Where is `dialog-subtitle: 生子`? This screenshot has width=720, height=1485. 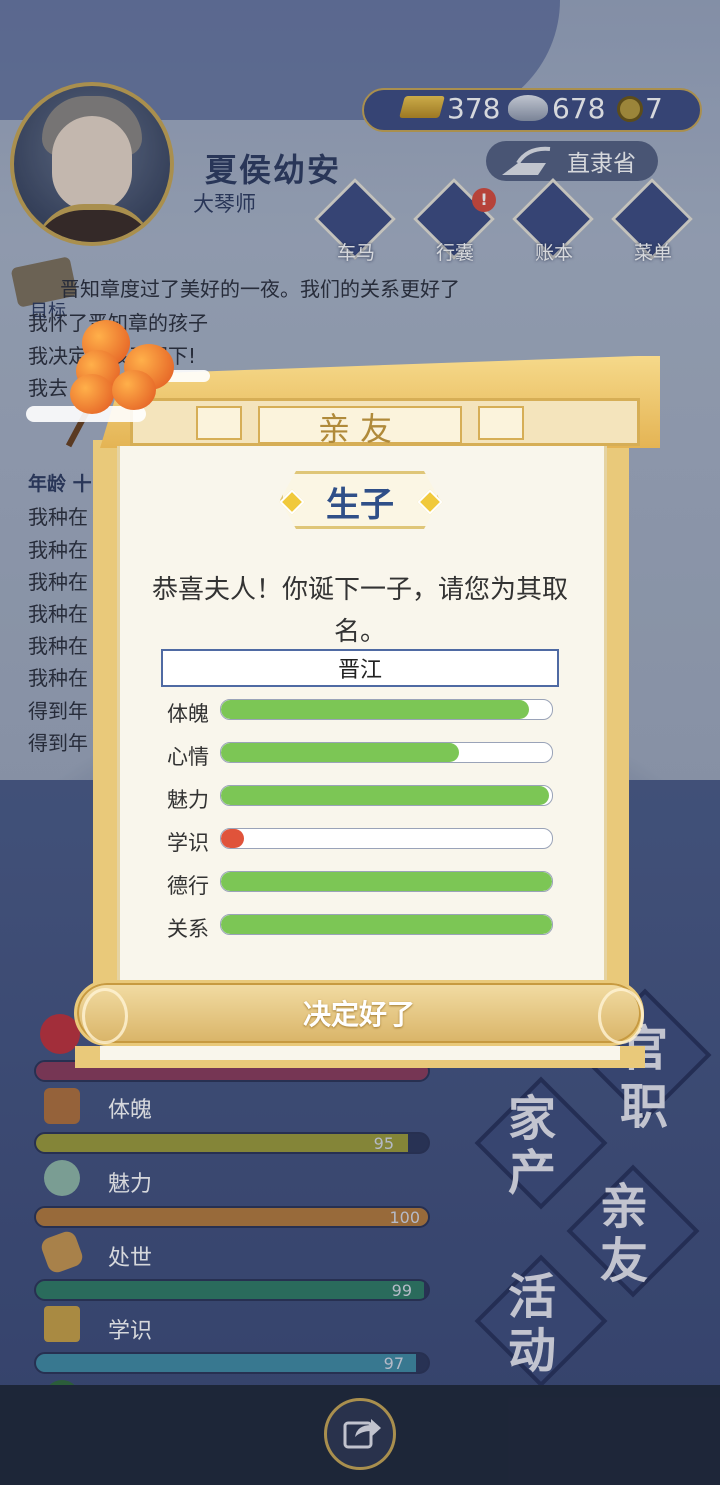 dialog-subtitle: 生子 is located at coordinates (360, 505).